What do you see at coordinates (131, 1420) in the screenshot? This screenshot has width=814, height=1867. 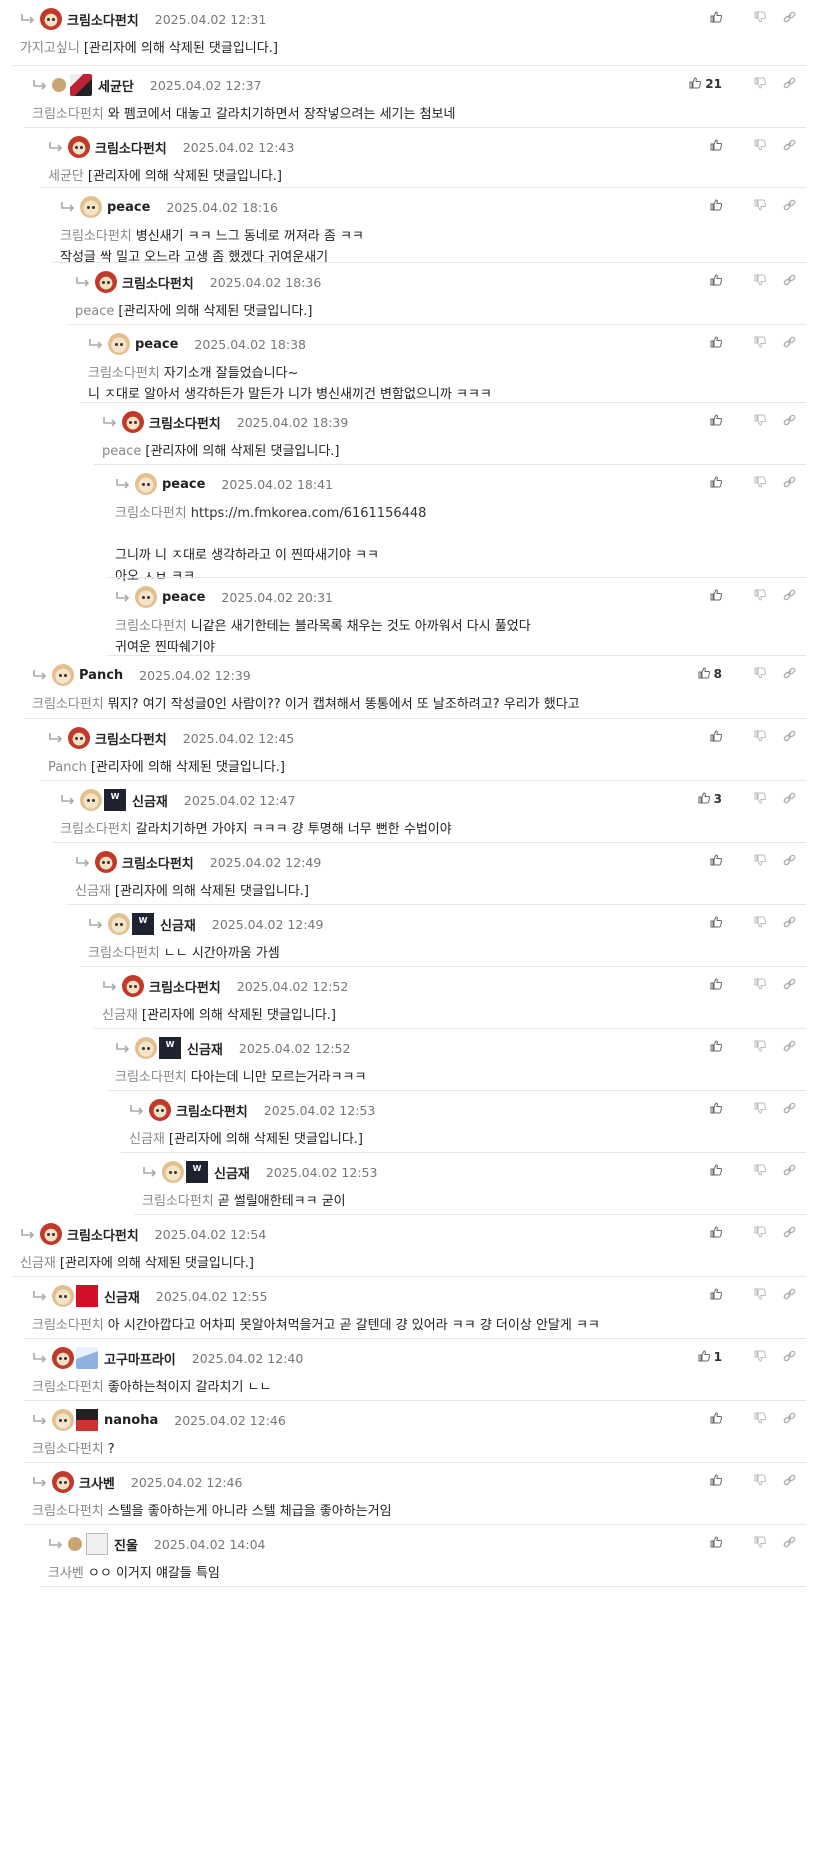 I see `author-name: nanoha` at bounding box center [131, 1420].